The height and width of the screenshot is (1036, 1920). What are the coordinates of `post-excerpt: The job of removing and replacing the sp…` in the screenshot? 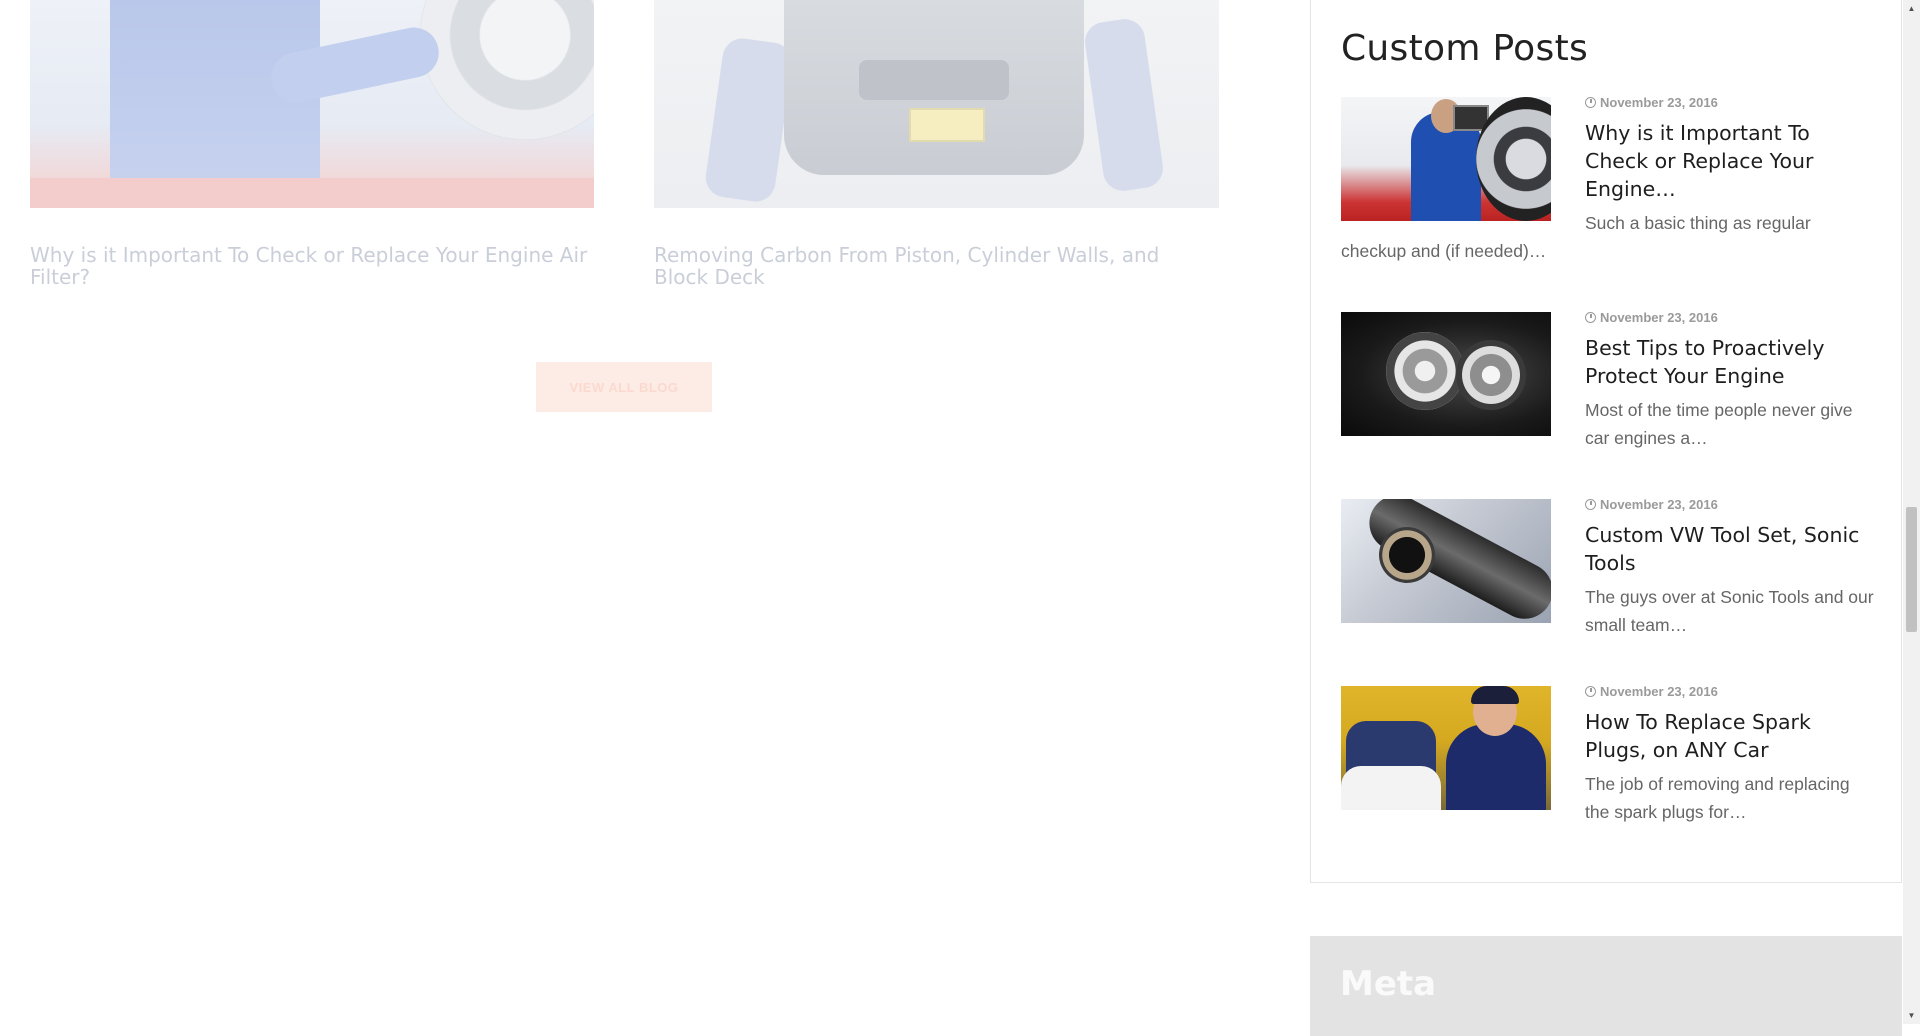 It's located at (1717, 798).